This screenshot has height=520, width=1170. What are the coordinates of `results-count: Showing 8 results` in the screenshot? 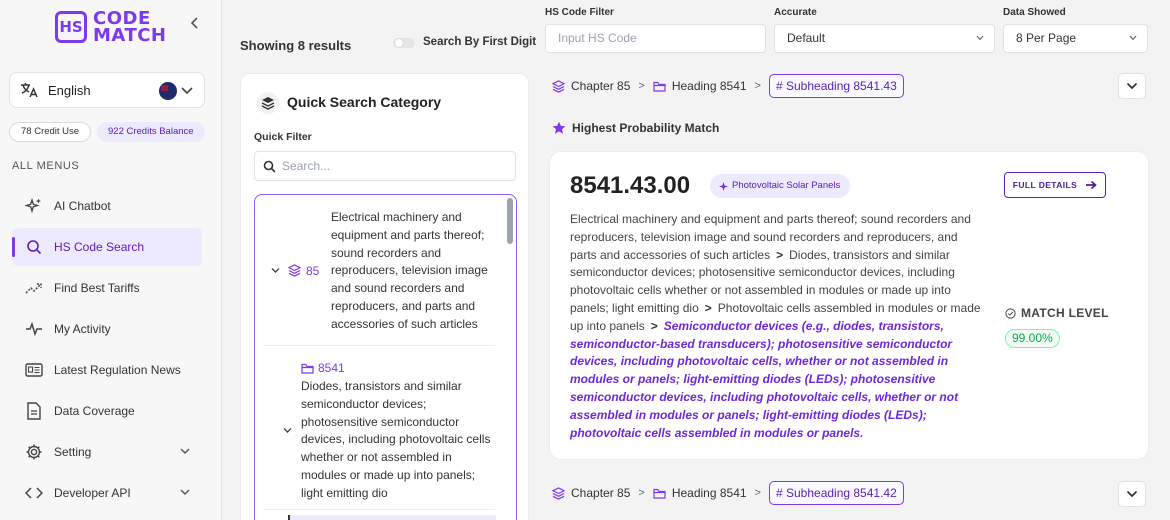 It's located at (296, 45).